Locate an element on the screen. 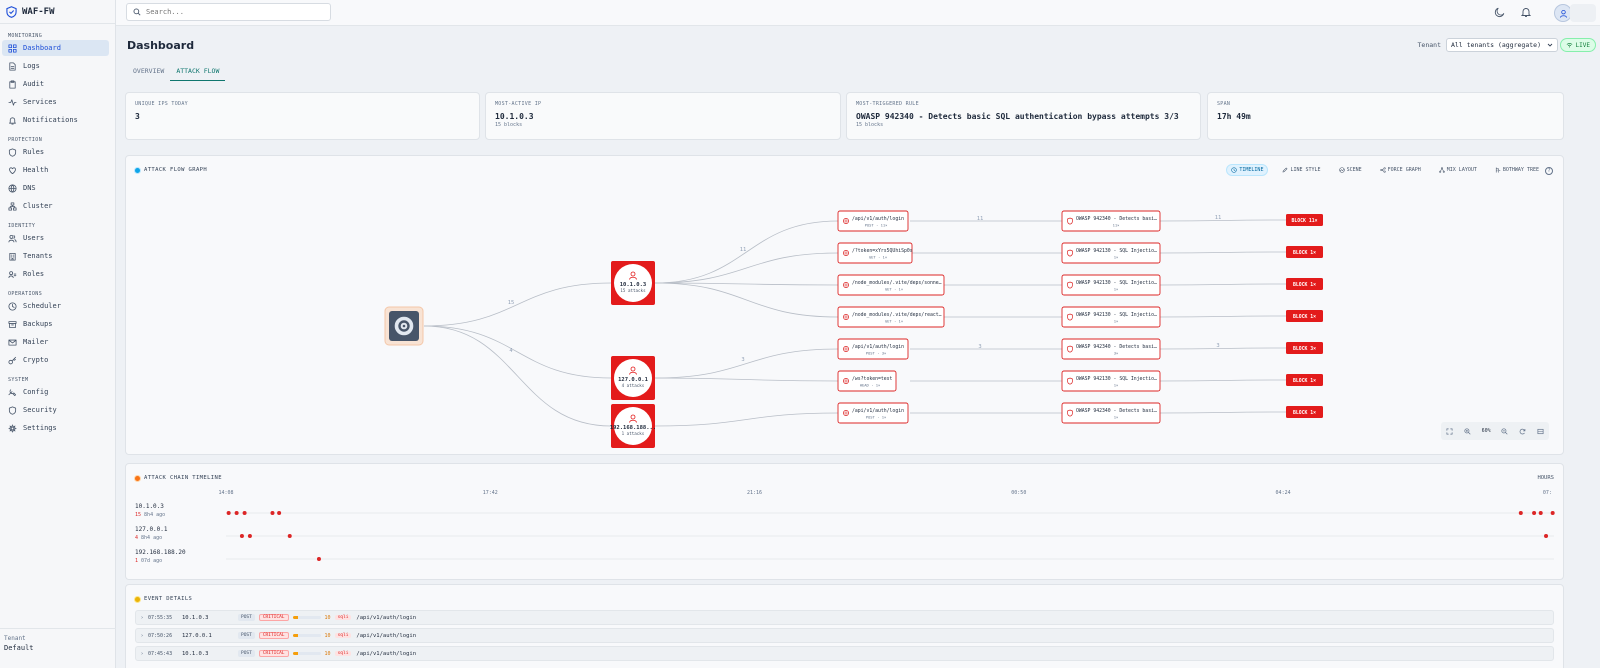  sidebar-item-crypto: Crypto is located at coordinates (55, 360).